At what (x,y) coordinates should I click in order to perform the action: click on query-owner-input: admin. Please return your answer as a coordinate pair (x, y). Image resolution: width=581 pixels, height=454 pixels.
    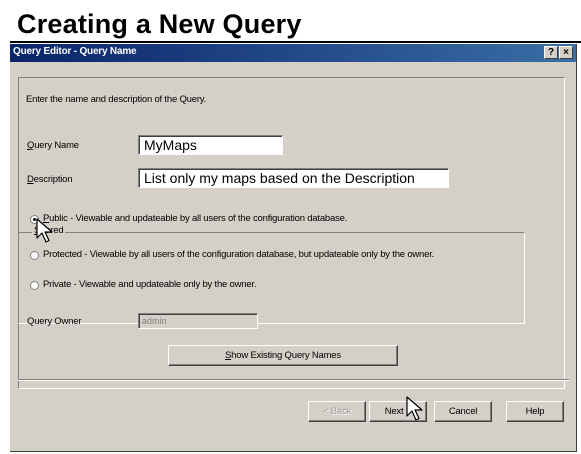
    Looking at the image, I should click on (198, 321).